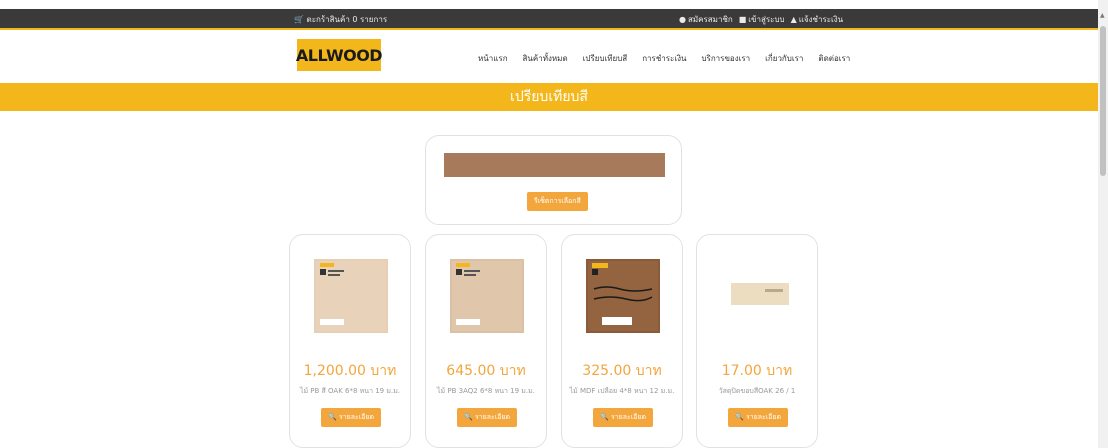 Image resolution: width=1108 pixels, height=448 pixels. What do you see at coordinates (725, 58) in the screenshot?
I see `nav-item-services: บริการของเรา` at bounding box center [725, 58].